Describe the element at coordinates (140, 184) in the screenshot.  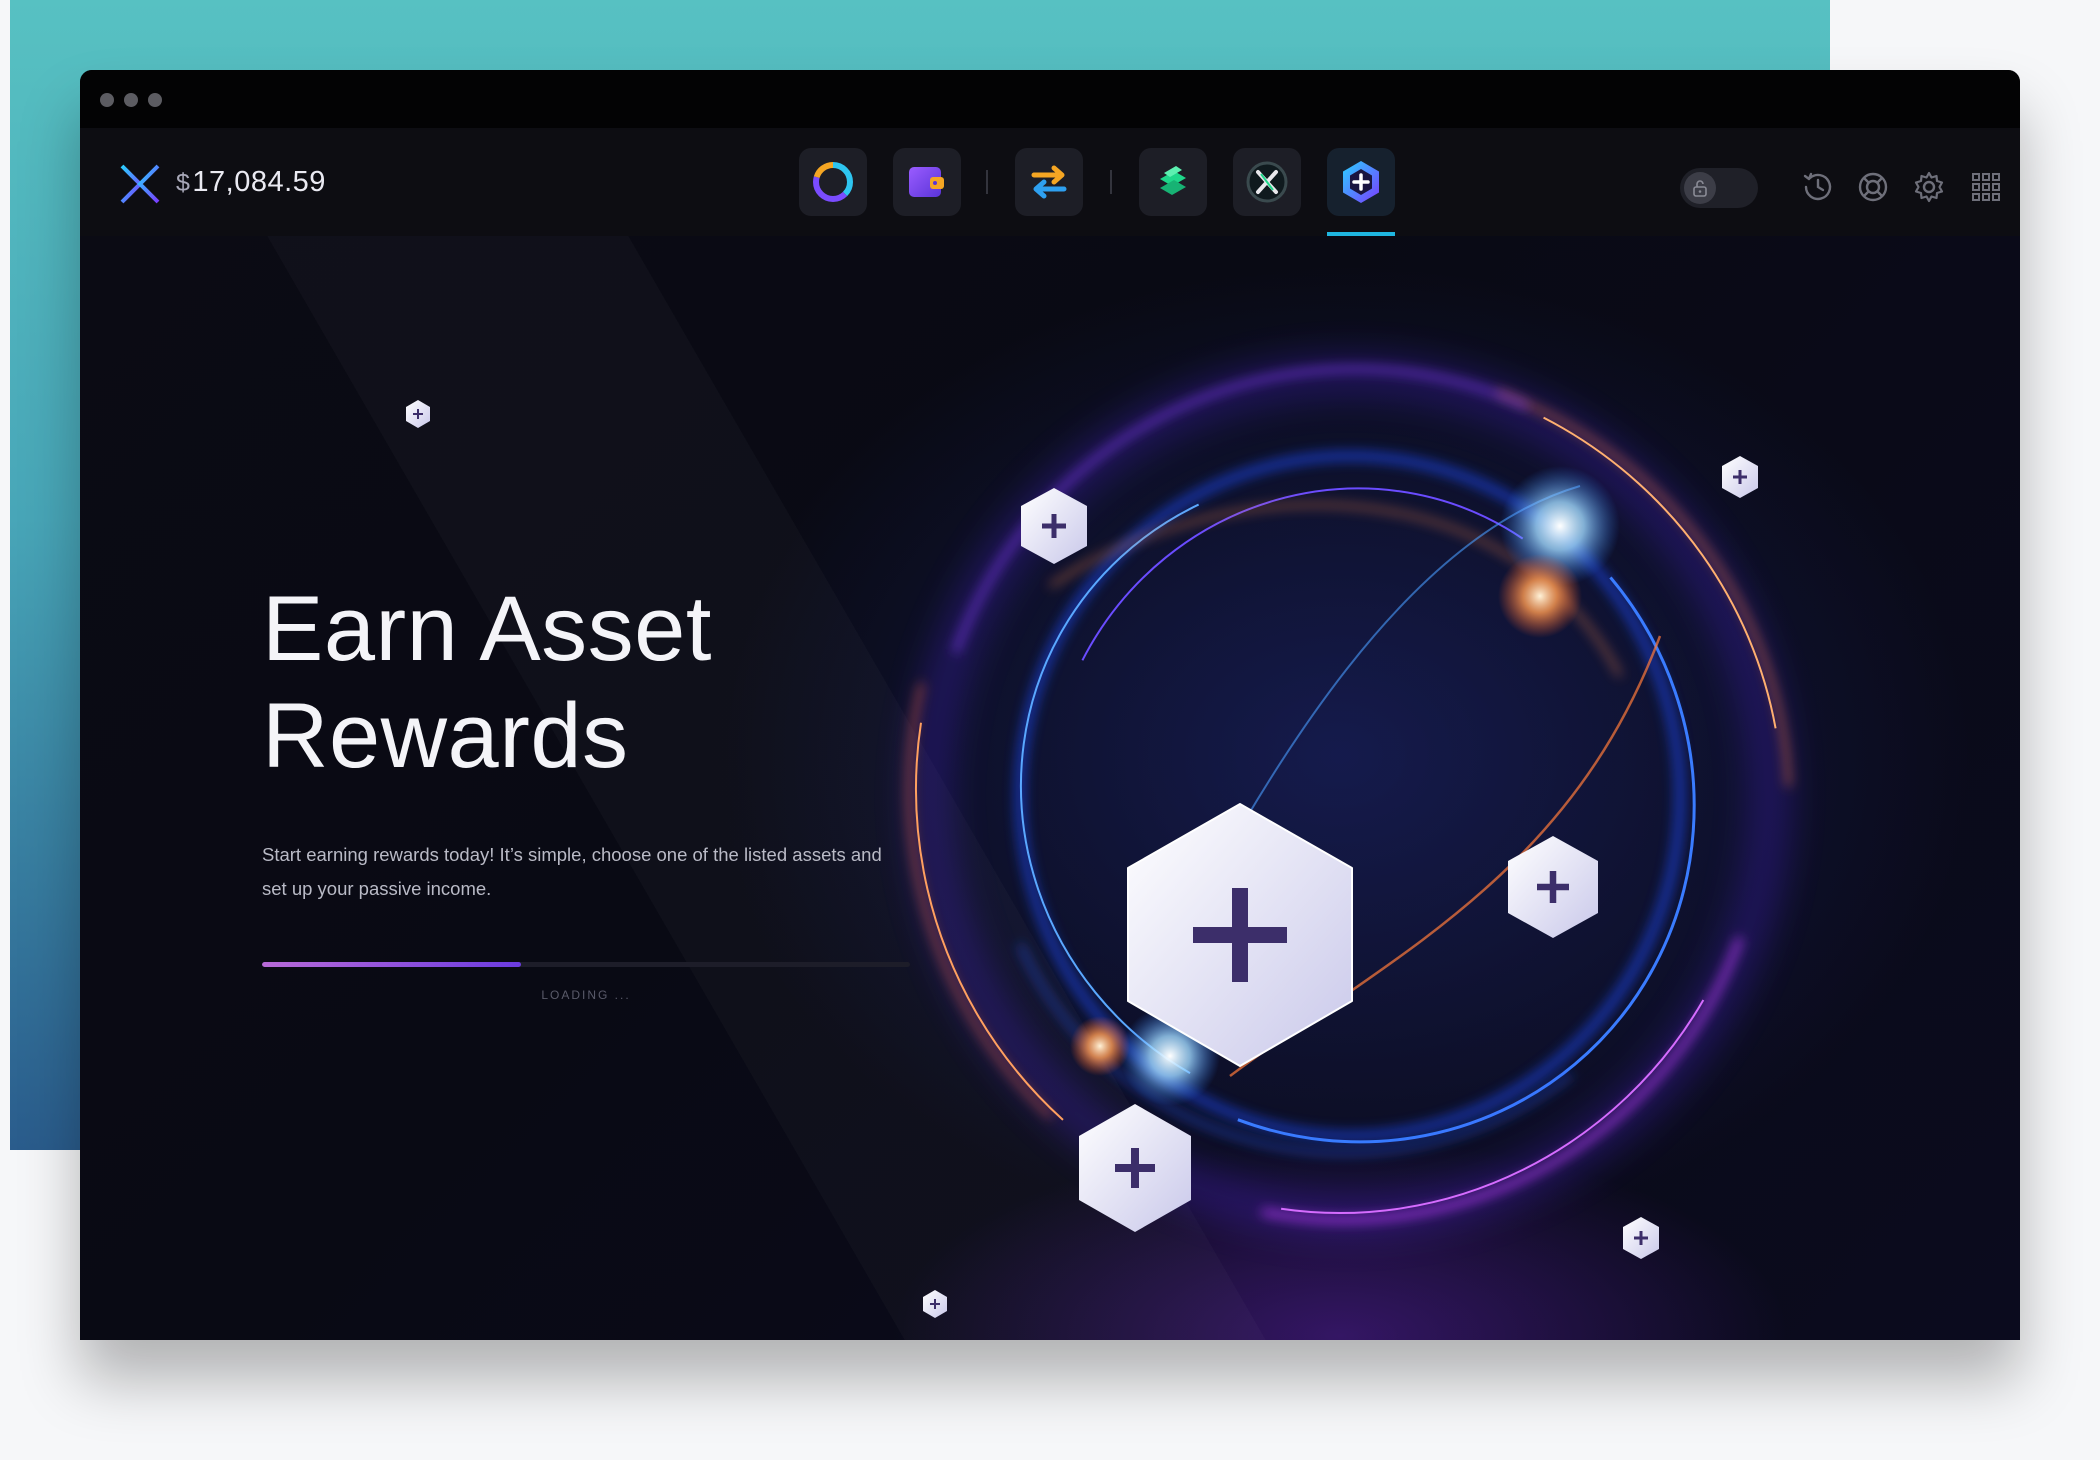
I see `exodus-logo-icon` at that location.